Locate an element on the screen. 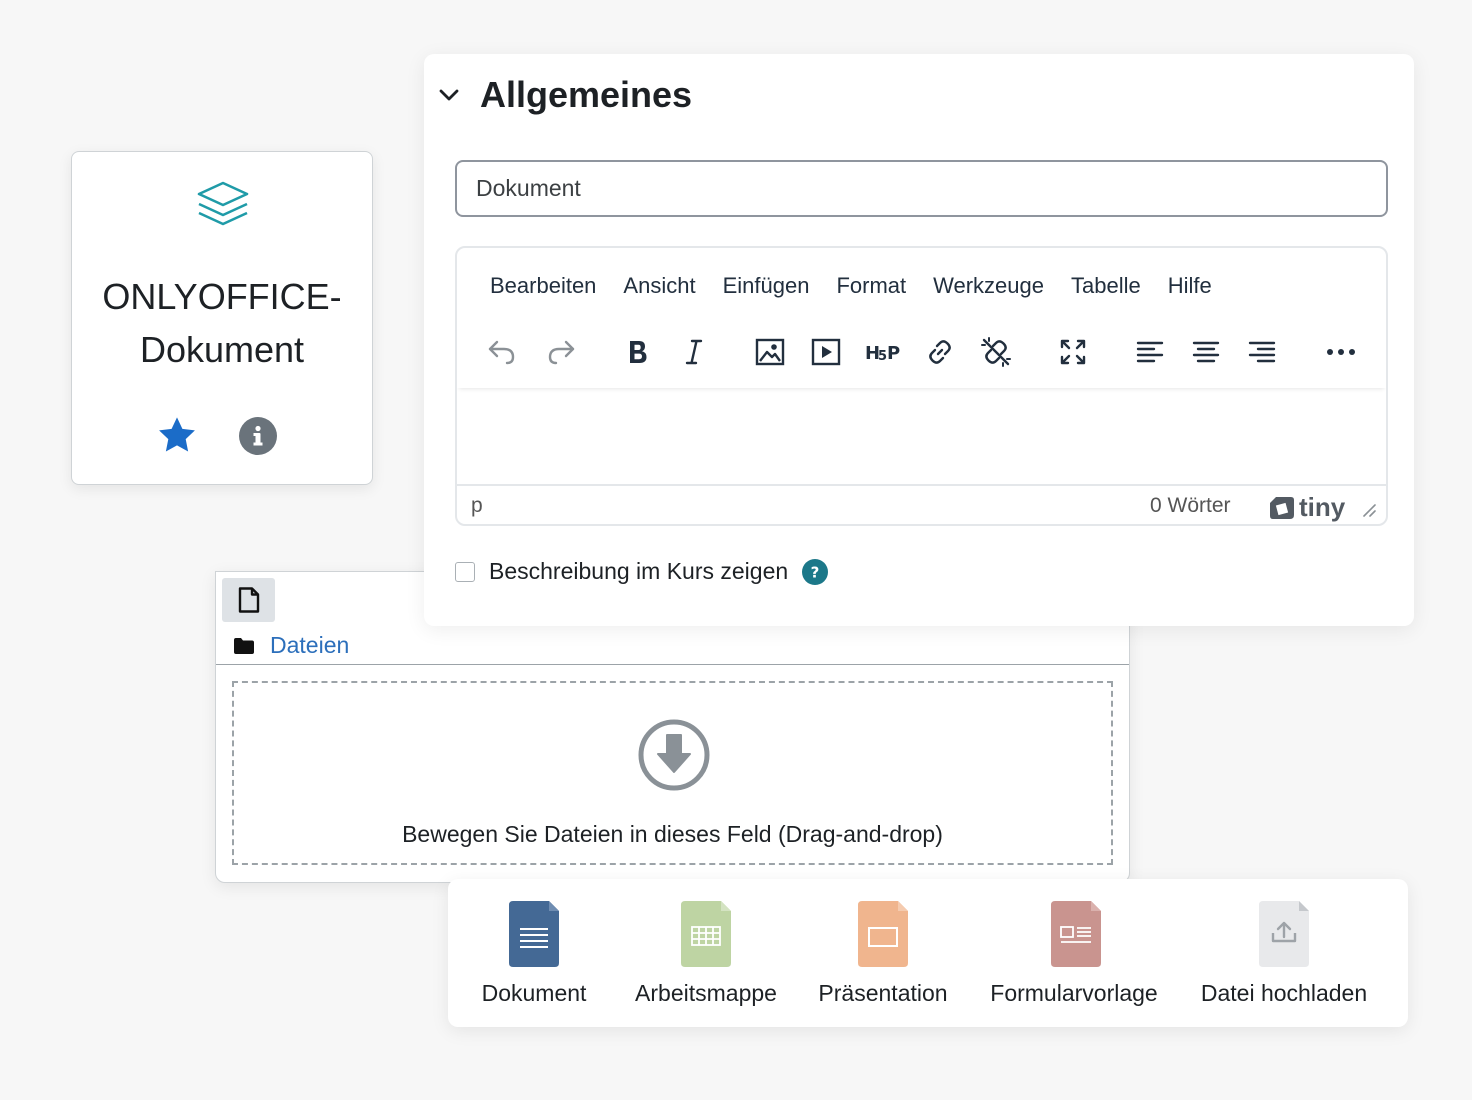 Image resolution: width=1472 pixels, height=1100 pixels. folder-icon is located at coordinates (244, 645).